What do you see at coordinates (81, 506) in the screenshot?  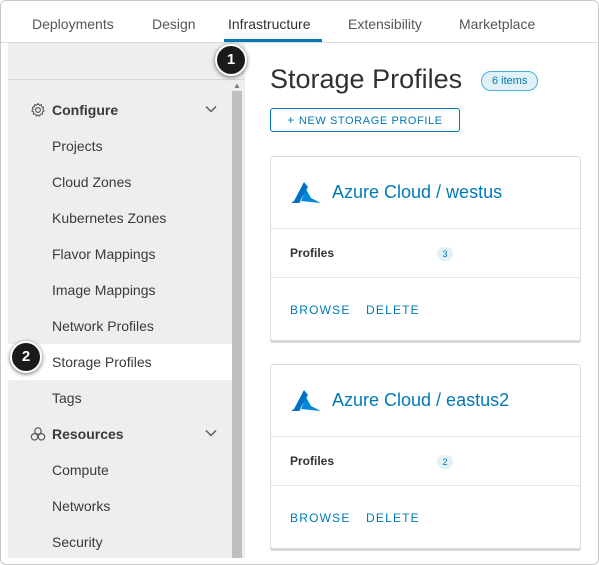 I see `sidebar-item-label: Networks` at bounding box center [81, 506].